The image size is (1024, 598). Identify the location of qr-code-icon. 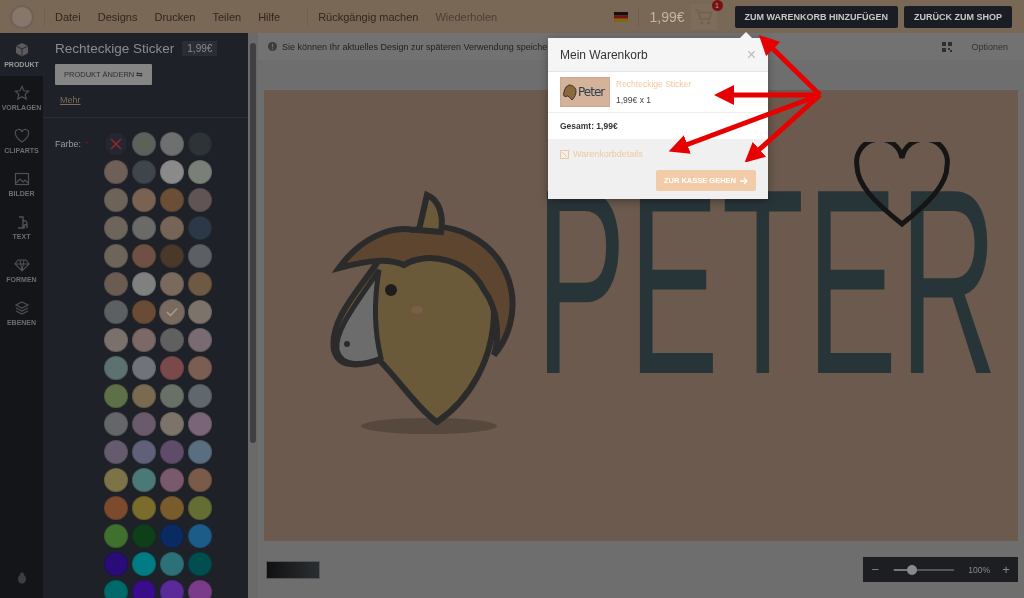
(947, 46).